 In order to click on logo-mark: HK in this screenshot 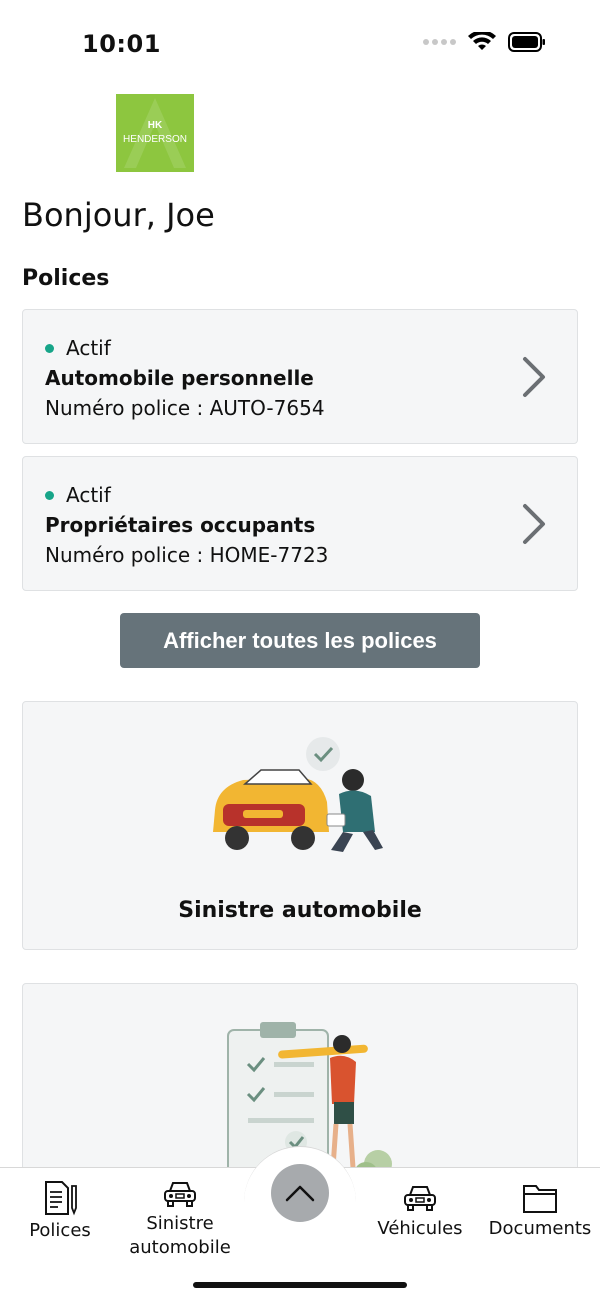, I will do `click(155, 125)`.